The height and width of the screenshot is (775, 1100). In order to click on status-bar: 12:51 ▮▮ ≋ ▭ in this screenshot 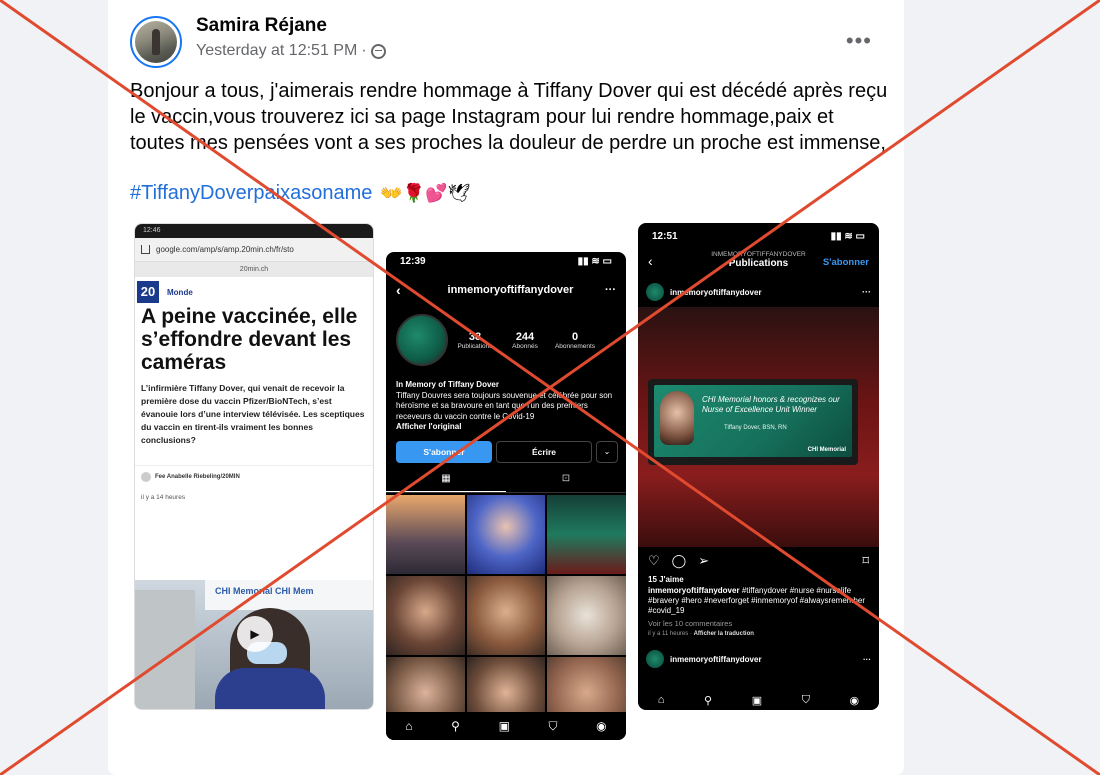, I will do `click(758, 235)`.